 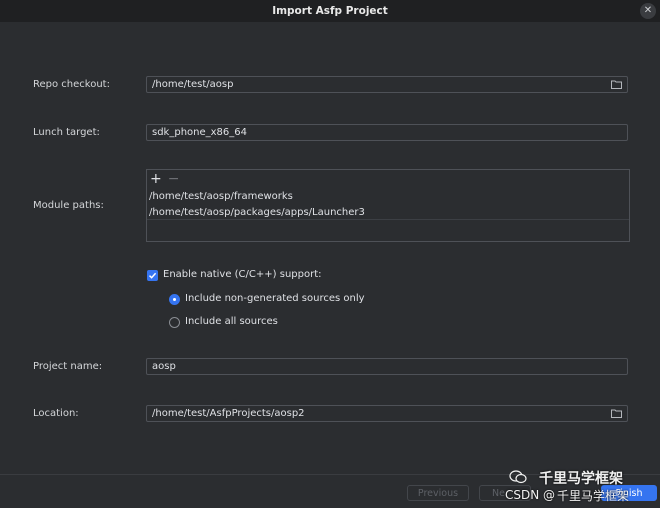 I want to click on radio-non-generated-sources-label: Include non-generated sources only, so click(x=275, y=298).